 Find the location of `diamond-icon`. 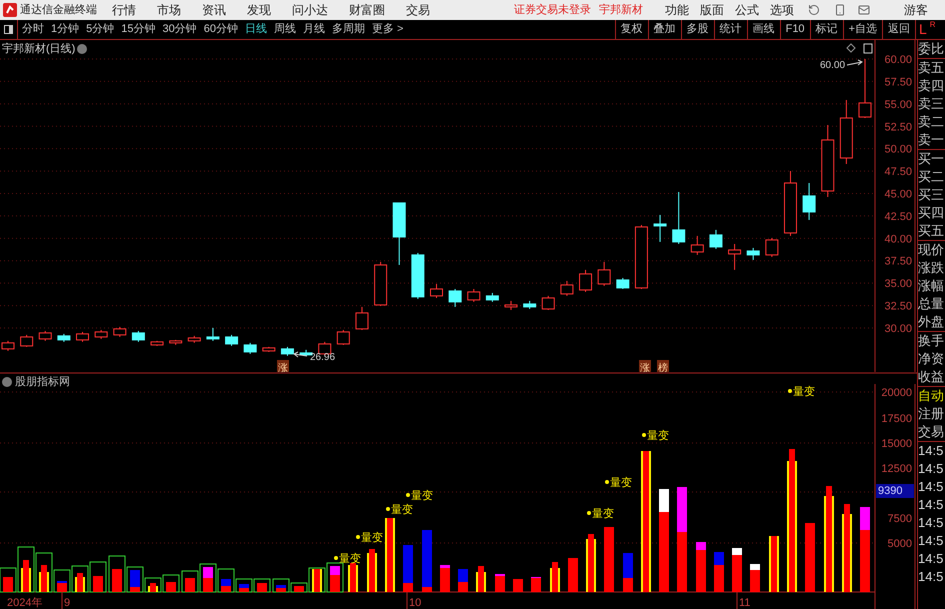

diamond-icon is located at coordinates (851, 48).